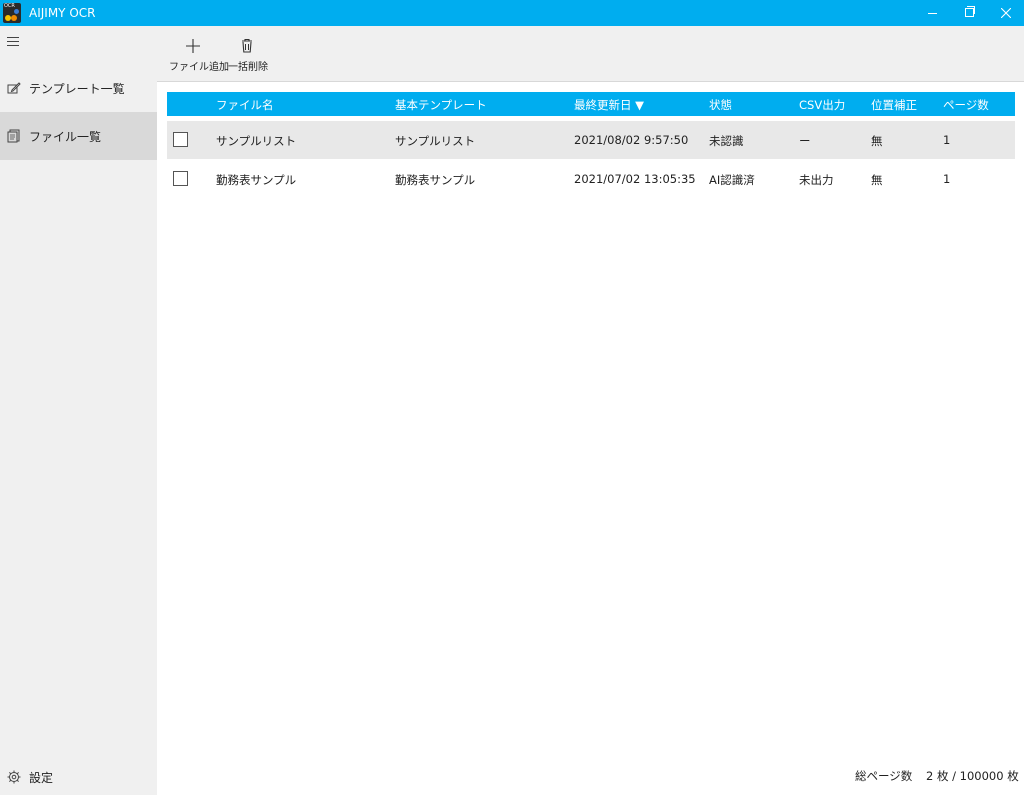 The height and width of the screenshot is (795, 1024). What do you see at coordinates (631, 140) in the screenshot?
I see `cell-updated: 2021/08/02 9:57:50` at bounding box center [631, 140].